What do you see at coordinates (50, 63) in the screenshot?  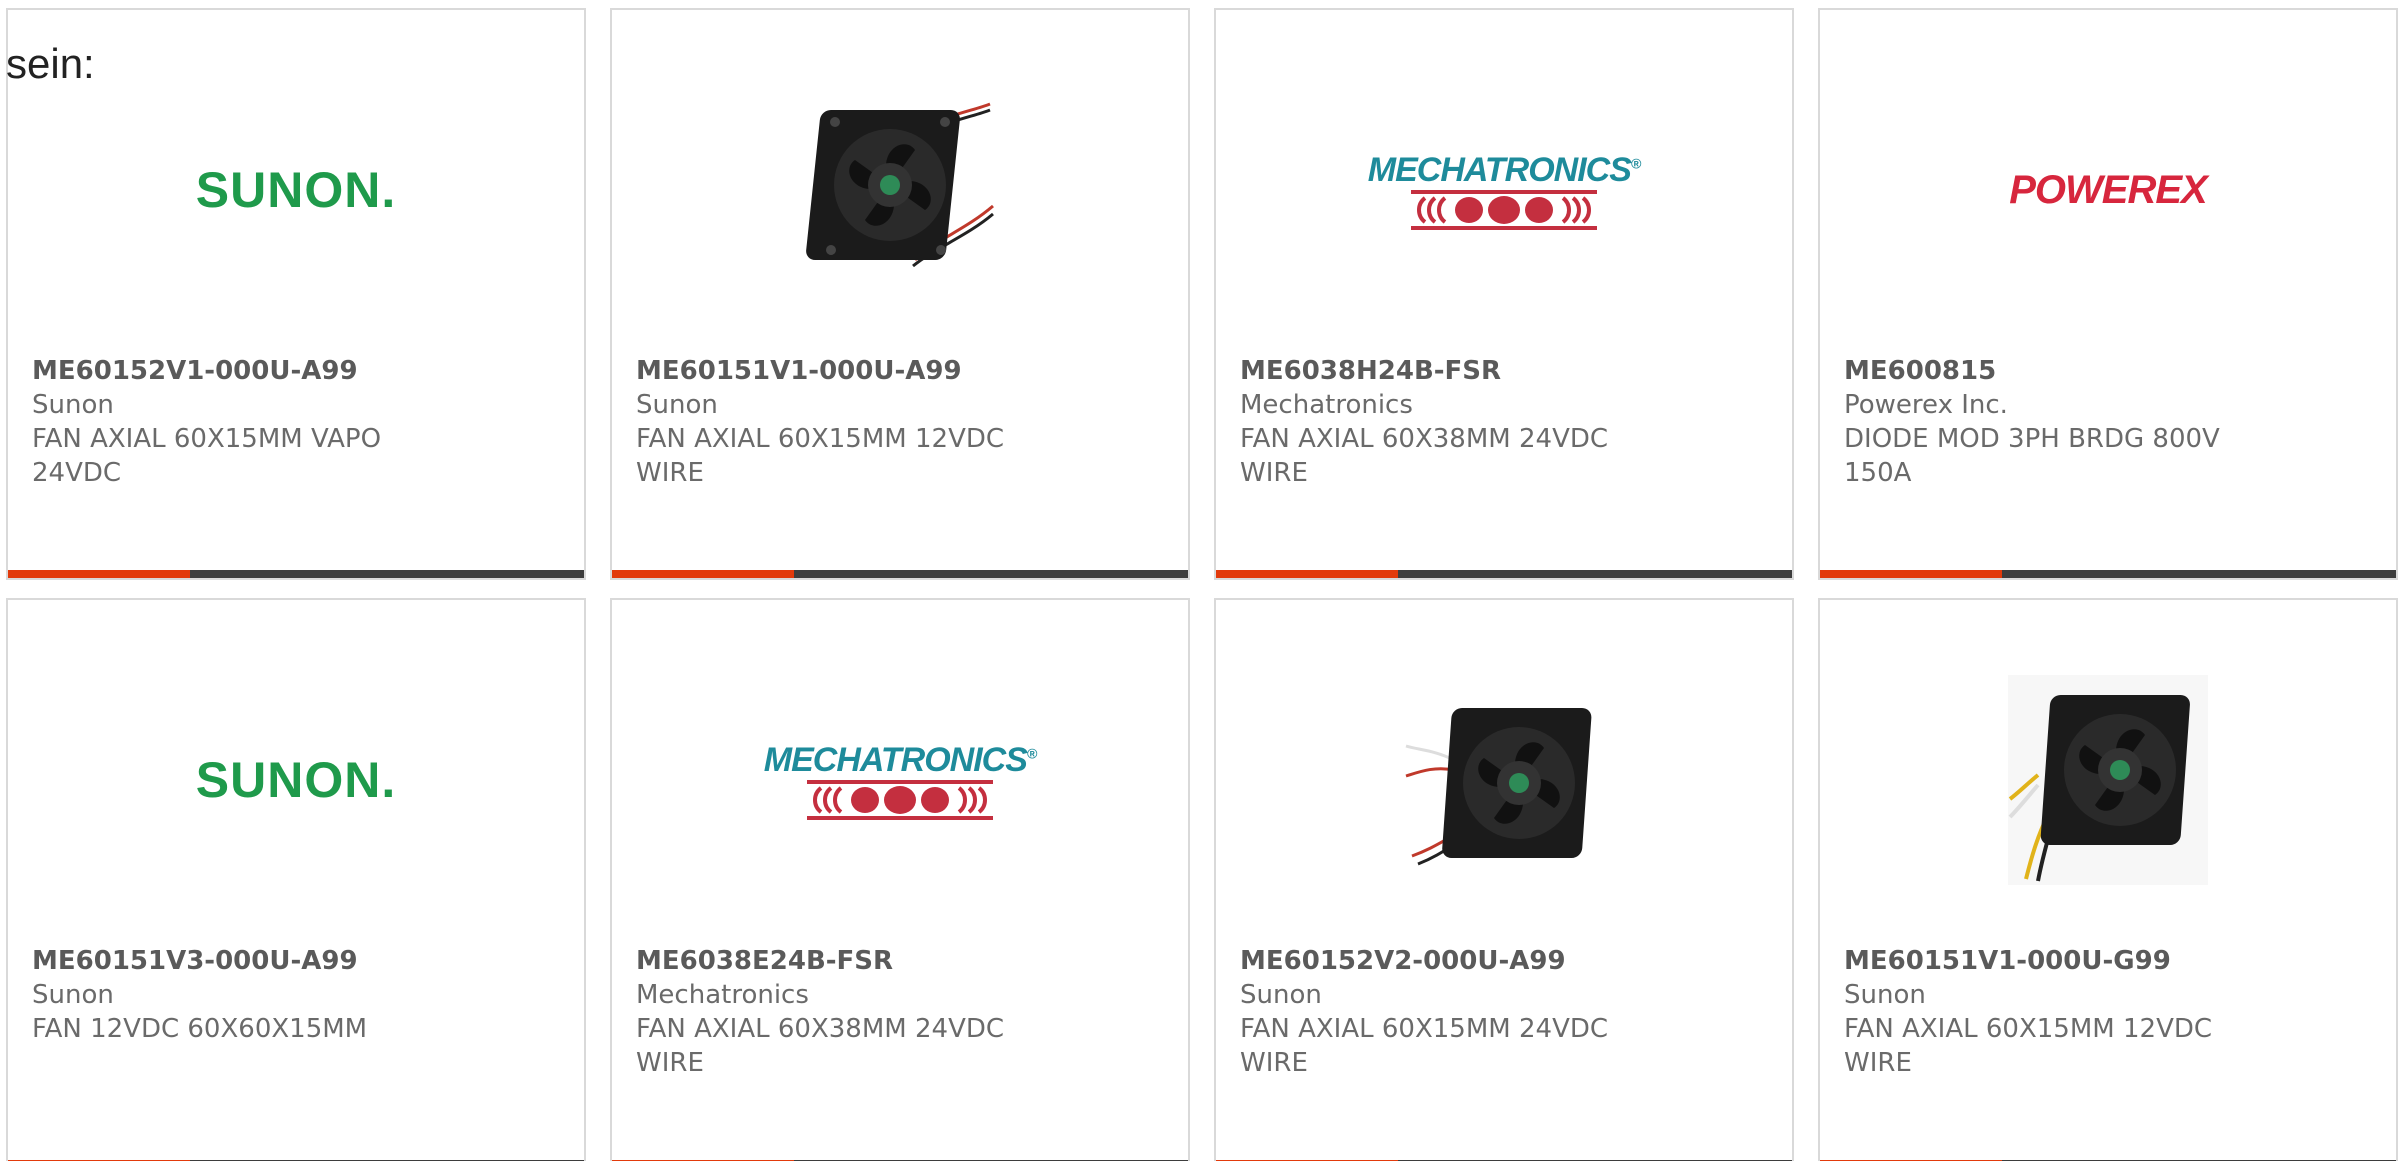 I see `intro-text: sein:` at bounding box center [50, 63].